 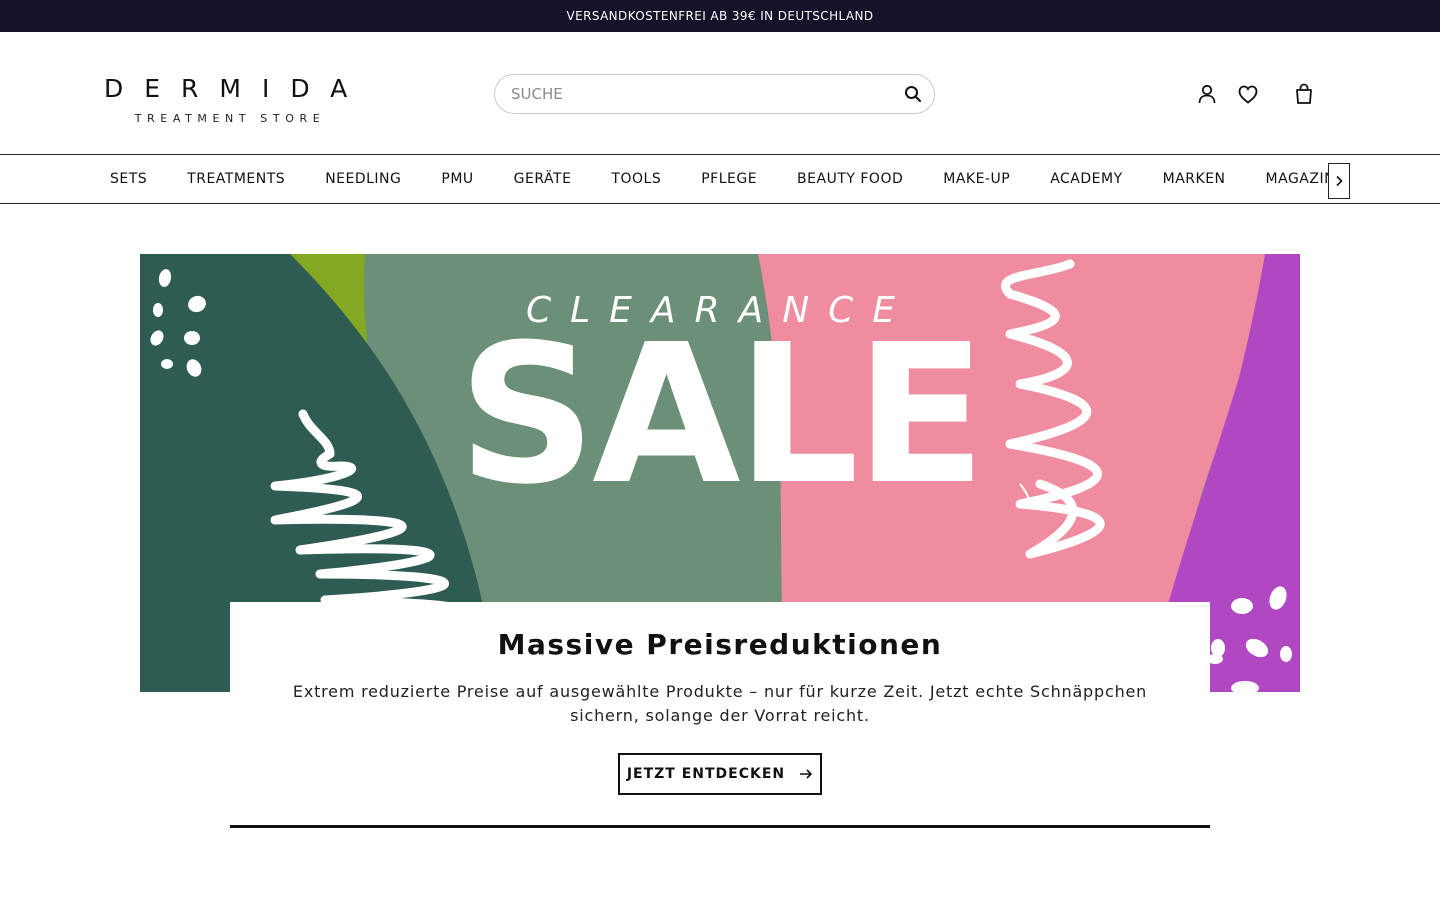 What do you see at coordinates (1298, 179) in the screenshot?
I see `nav-item-magazin: MAGAZIN` at bounding box center [1298, 179].